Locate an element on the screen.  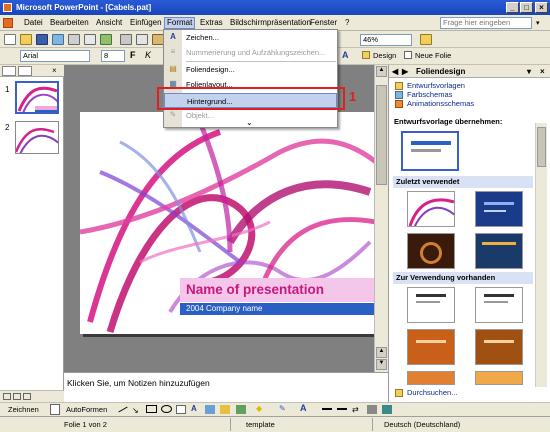
menu-bearbeiten: Bearbeiten is located at coordinates (69, 23).